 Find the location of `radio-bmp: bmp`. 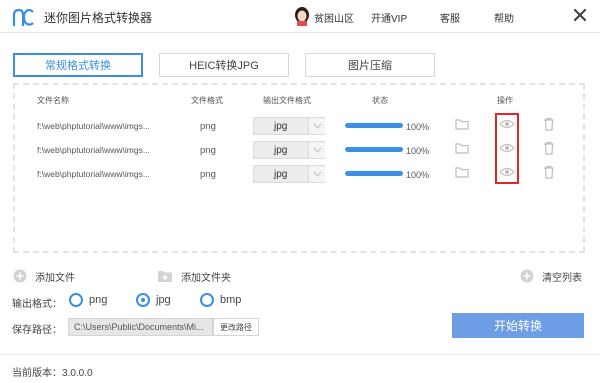

radio-bmp: bmp is located at coordinates (220, 300).